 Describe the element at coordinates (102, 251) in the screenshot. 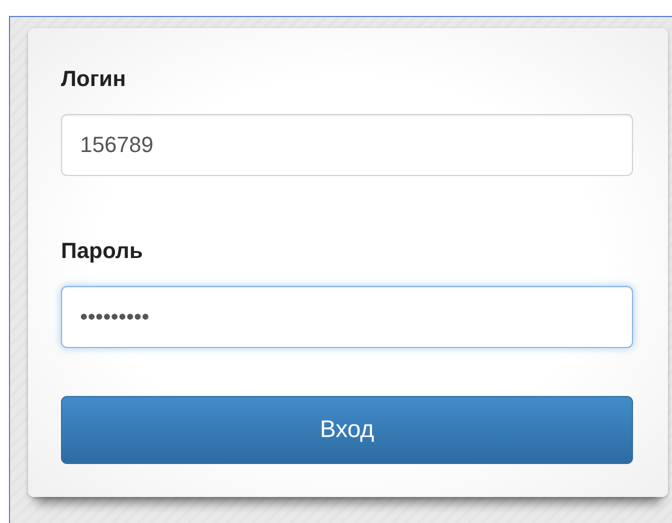

I see `field-label: Пароль` at that location.